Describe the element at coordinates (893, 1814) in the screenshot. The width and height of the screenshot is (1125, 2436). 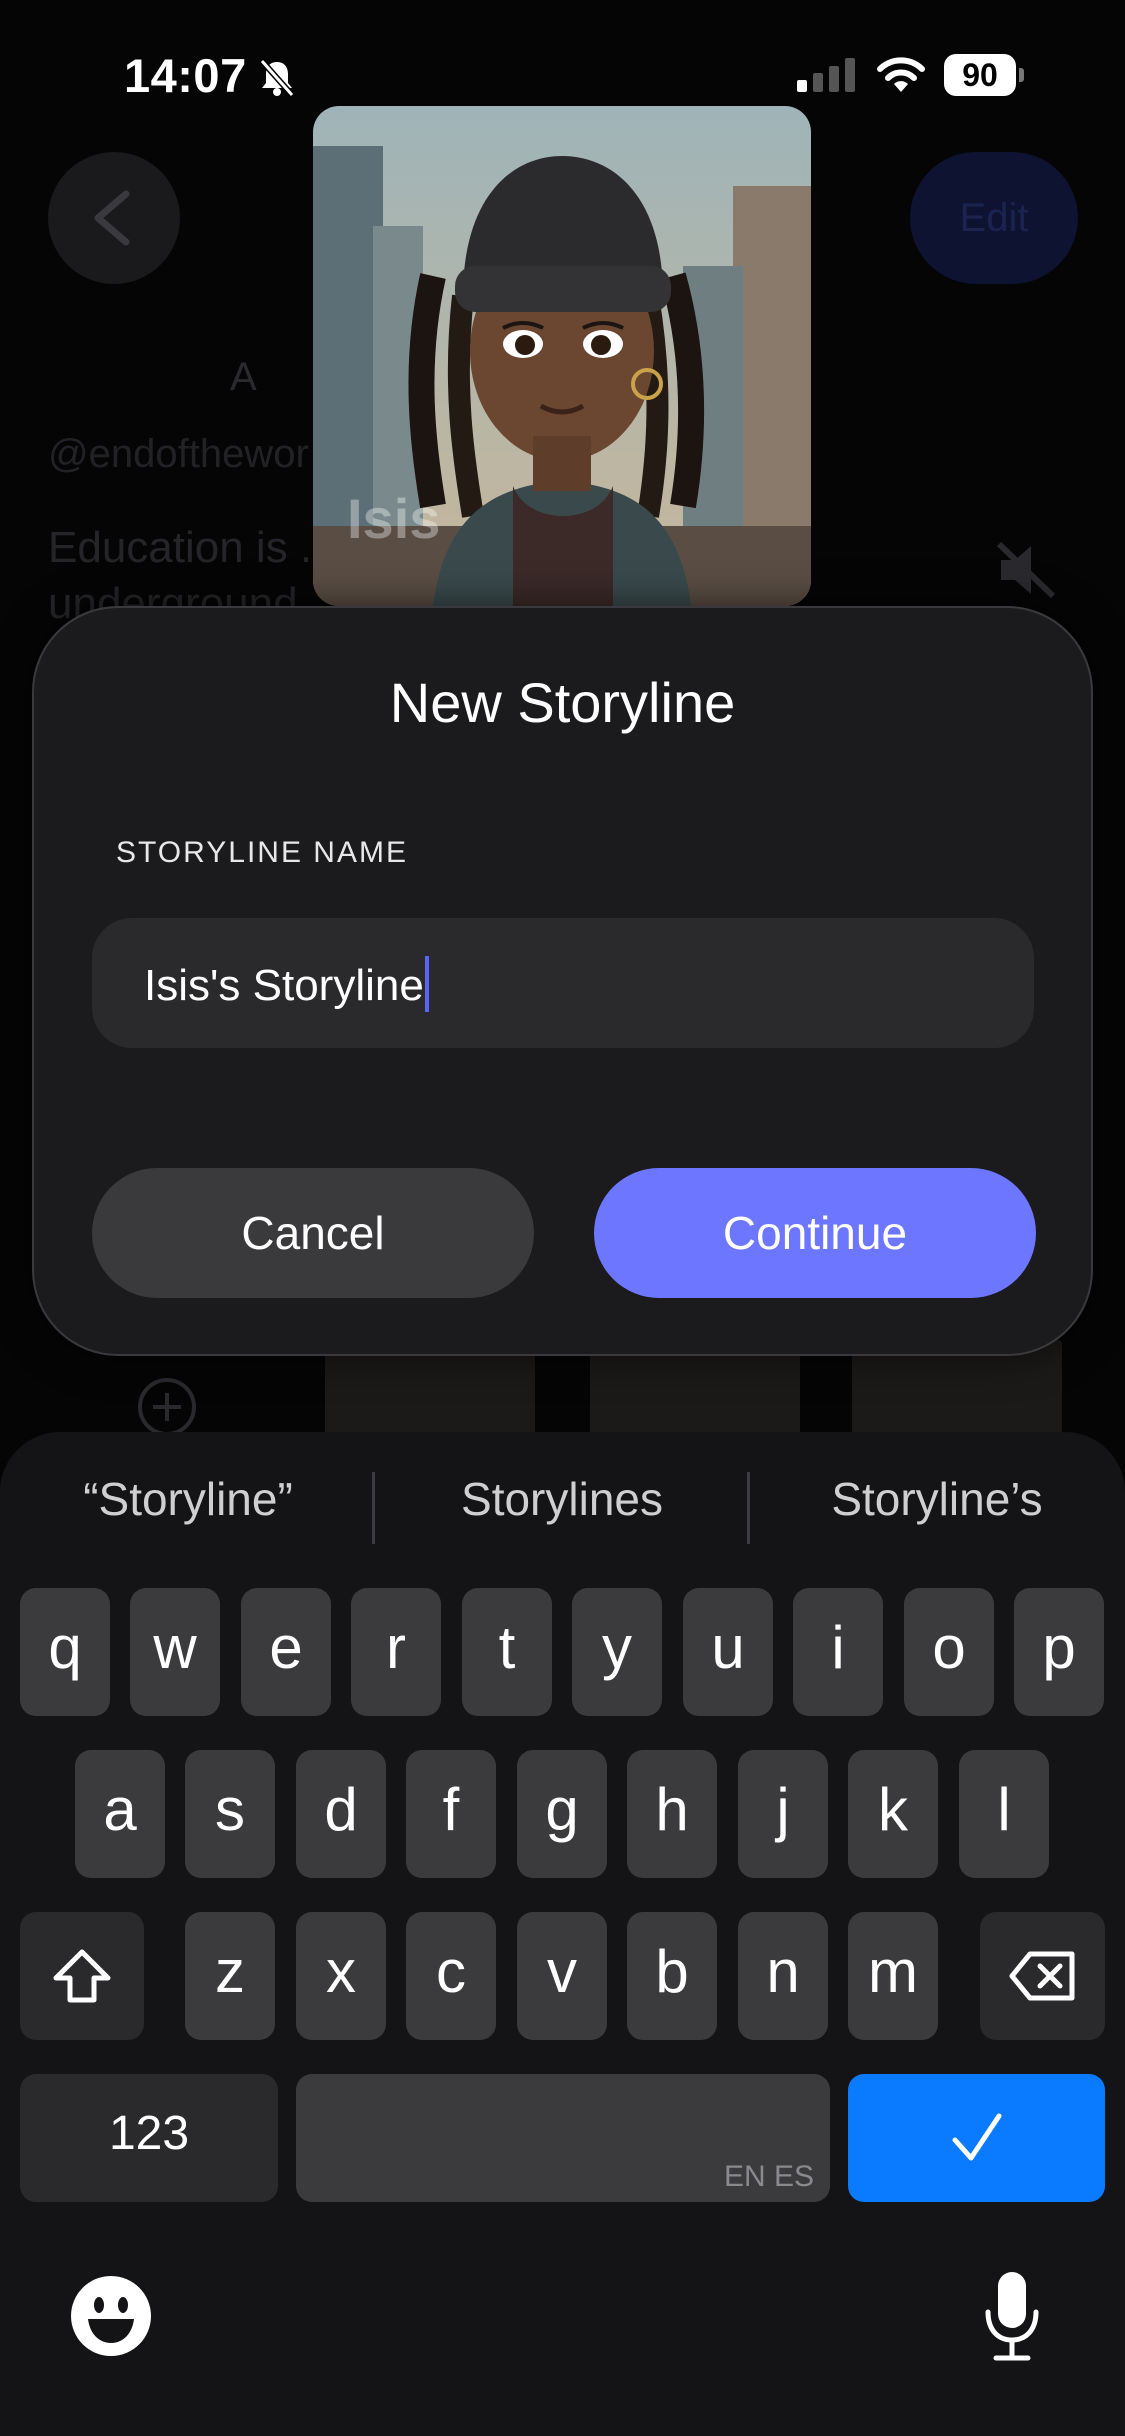
I see `key-k: k` at that location.